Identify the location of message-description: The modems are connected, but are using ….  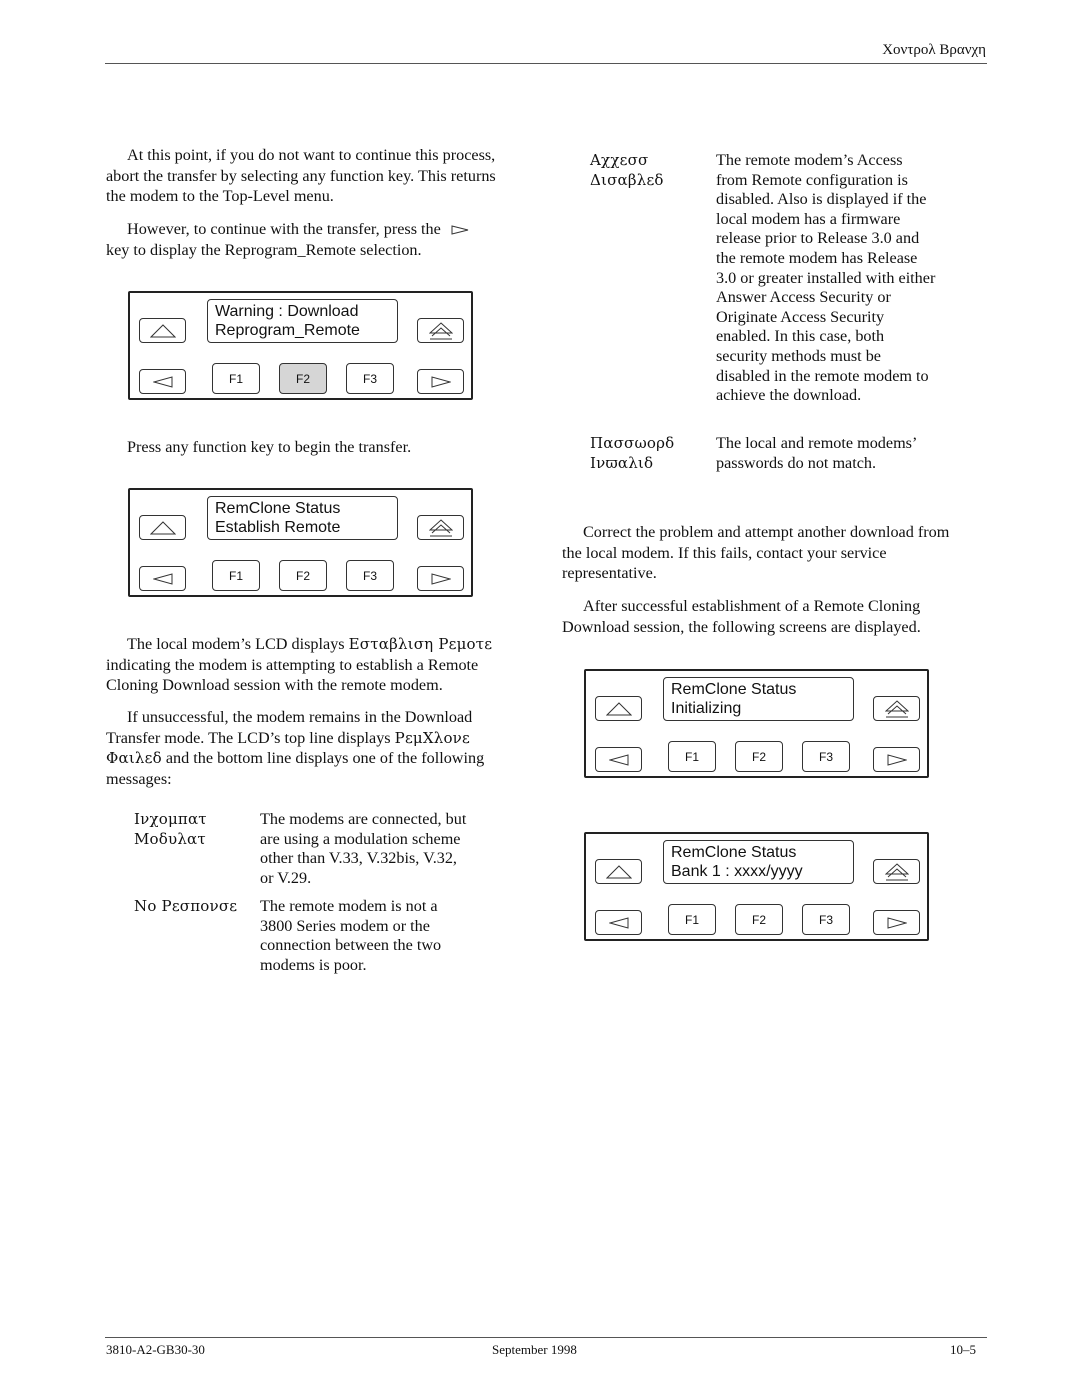
(363, 848).